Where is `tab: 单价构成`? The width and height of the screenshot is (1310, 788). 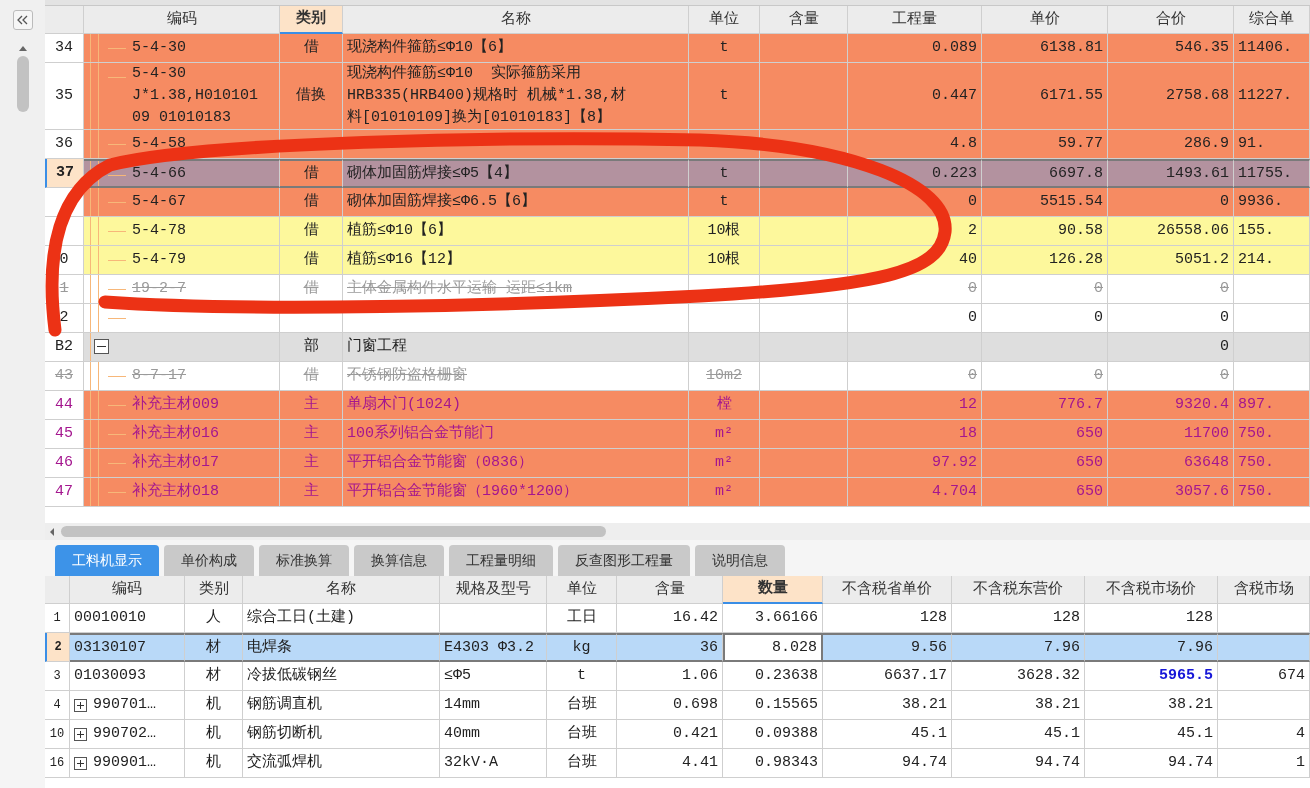 tab: 单价构成 is located at coordinates (209, 560).